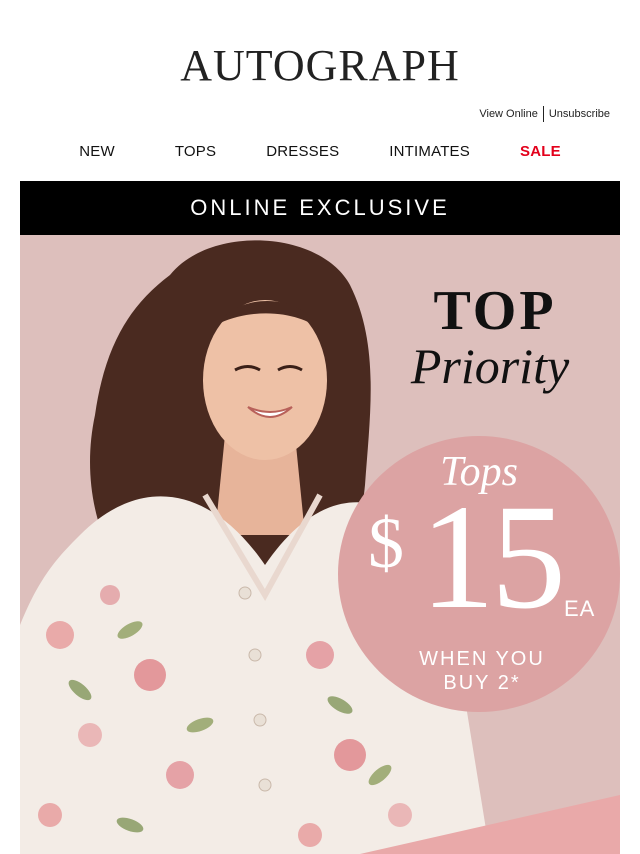 The height and width of the screenshot is (854, 640). Describe the element at coordinates (482, 659) in the screenshot. I see `offer-condition-line1: WHEN YOU` at that location.